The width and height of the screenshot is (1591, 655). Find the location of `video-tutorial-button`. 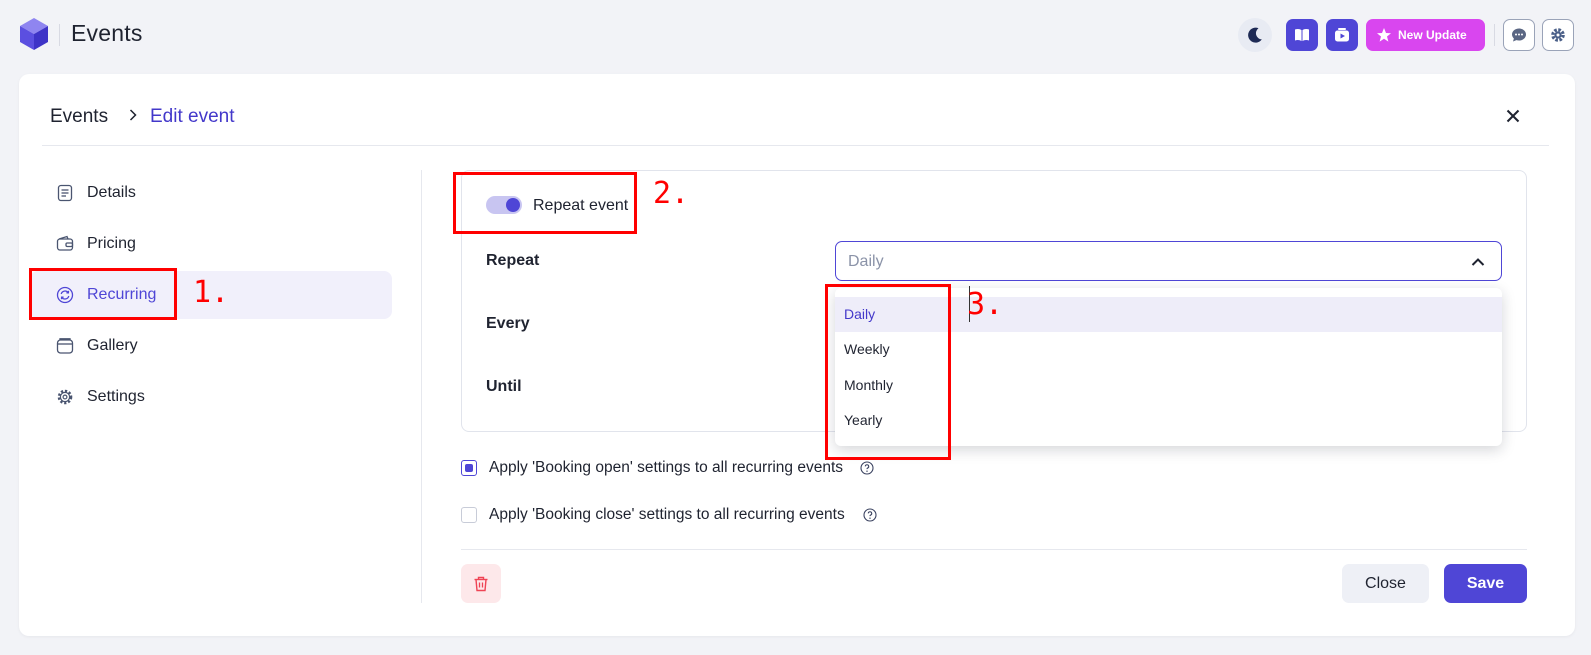

video-tutorial-button is located at coordinates (1342, 35).